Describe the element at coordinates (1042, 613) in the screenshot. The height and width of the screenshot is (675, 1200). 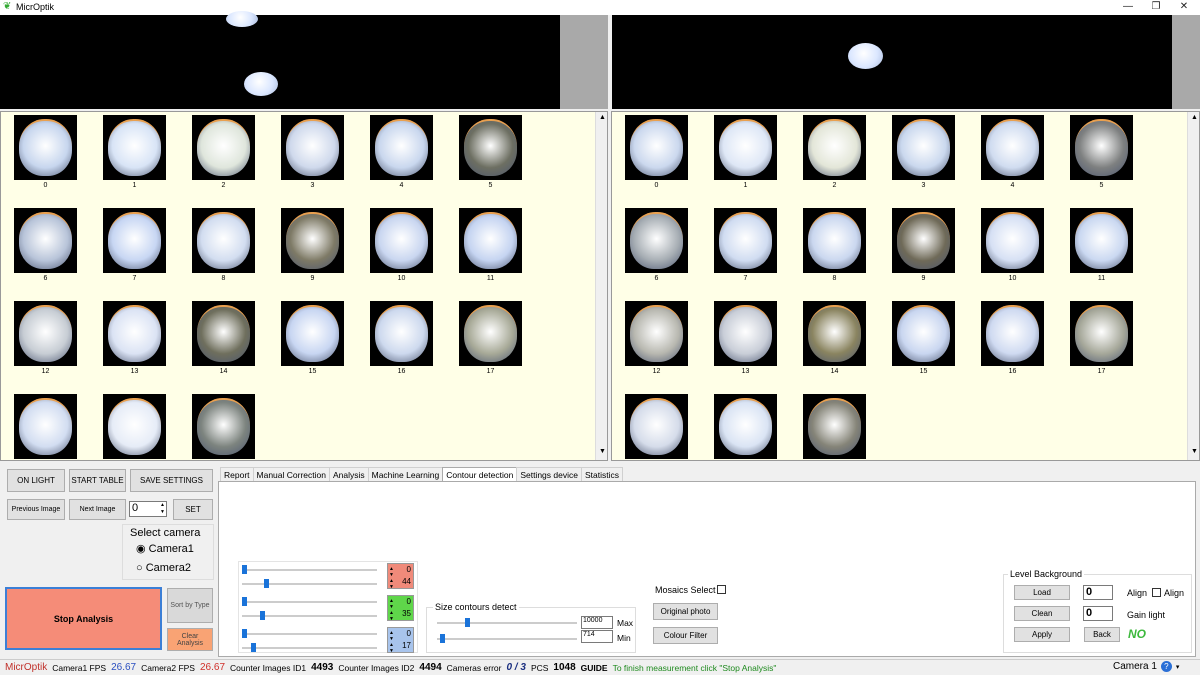
I see `clean-button: Clean` at that location.